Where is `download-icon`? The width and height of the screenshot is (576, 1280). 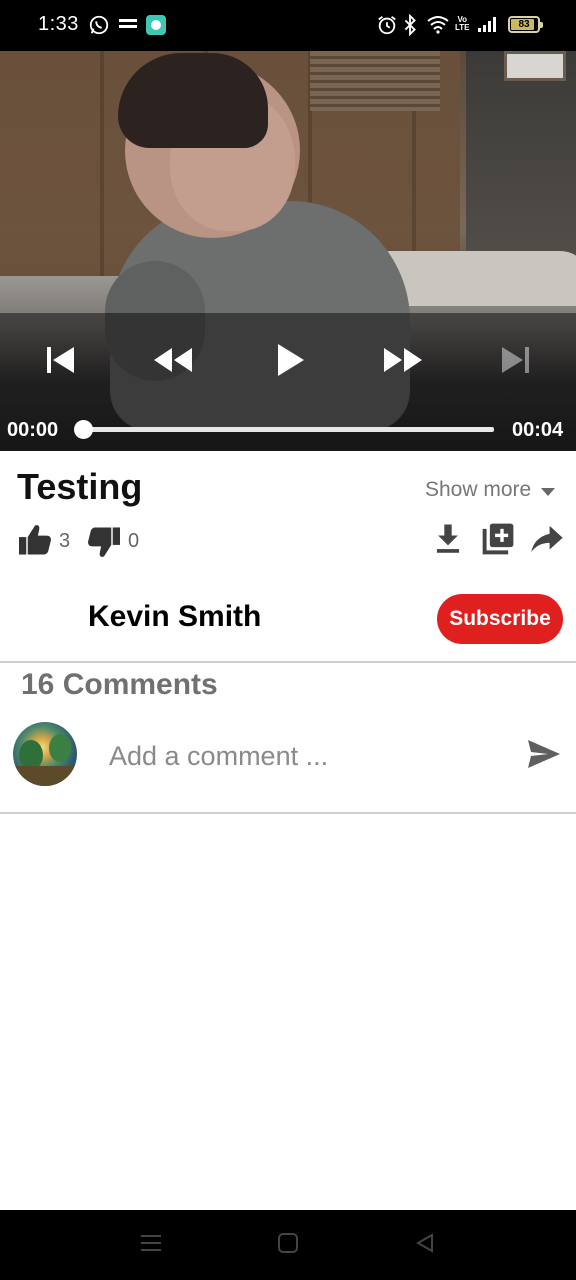
download-icon is located at coordinates (448, 538).